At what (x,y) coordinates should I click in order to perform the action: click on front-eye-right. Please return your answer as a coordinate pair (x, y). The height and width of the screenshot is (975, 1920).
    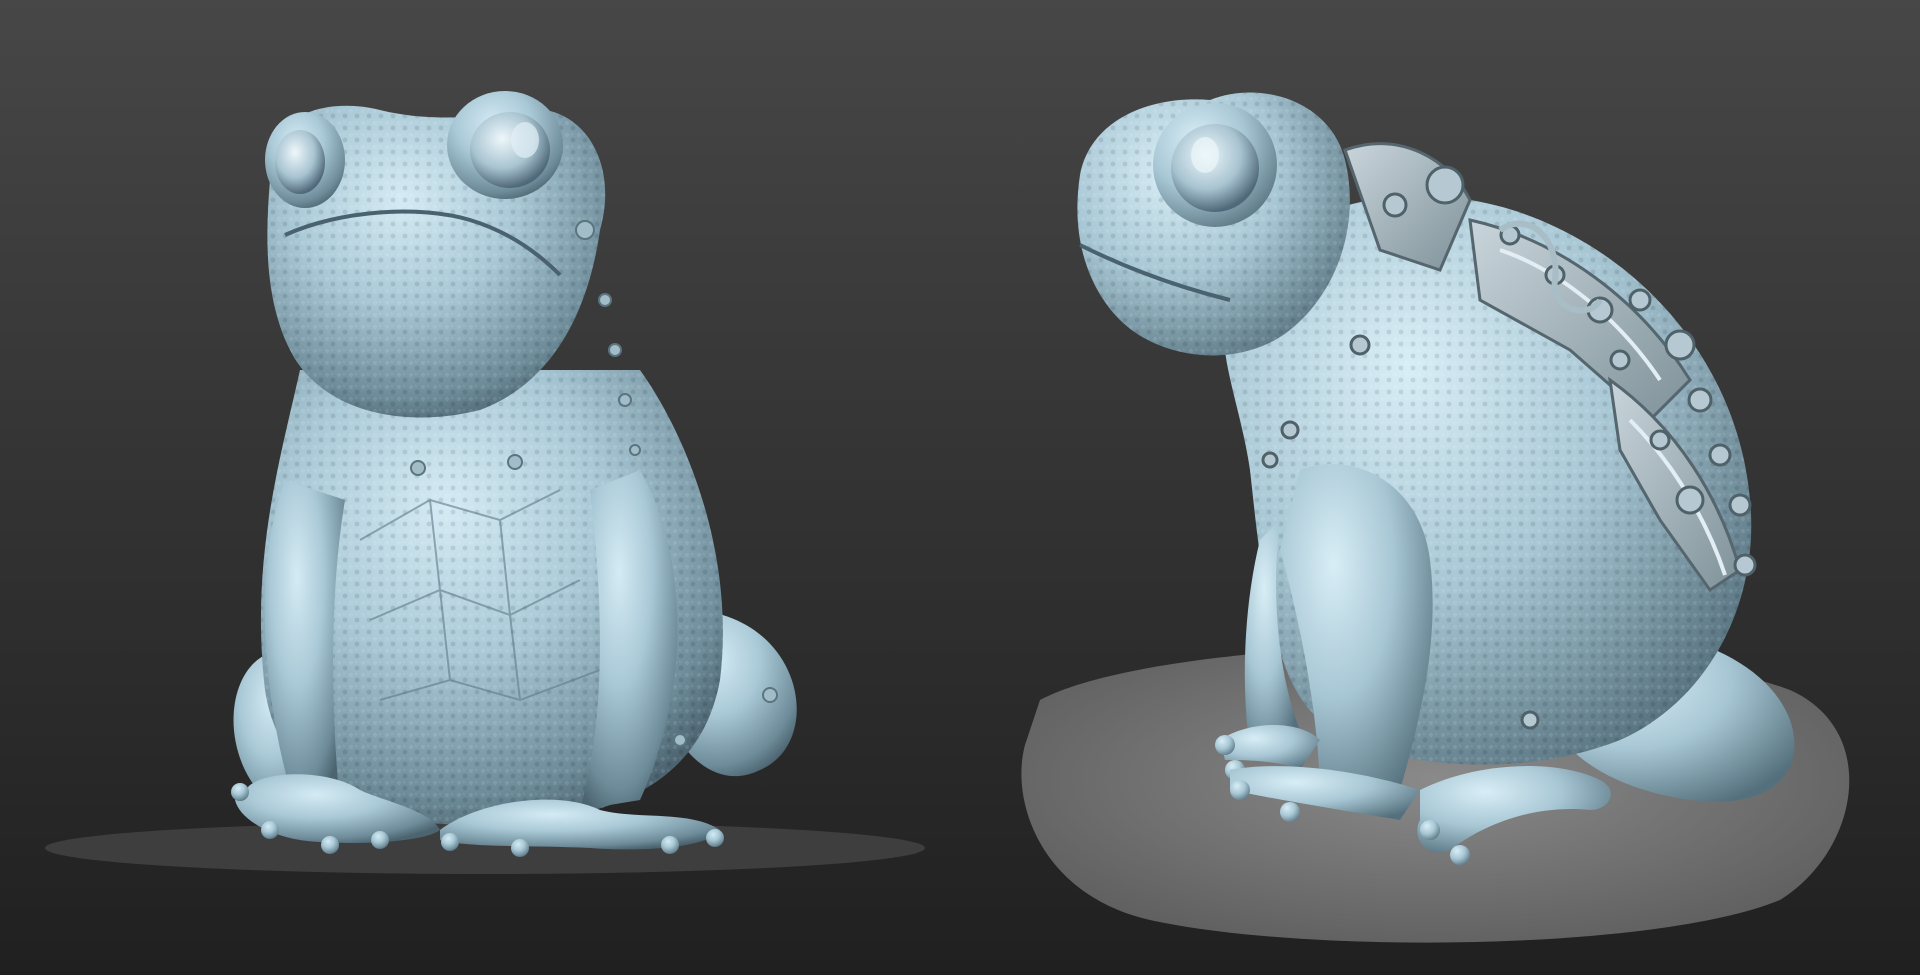
    Looking at the image, I should click on (505, 145).